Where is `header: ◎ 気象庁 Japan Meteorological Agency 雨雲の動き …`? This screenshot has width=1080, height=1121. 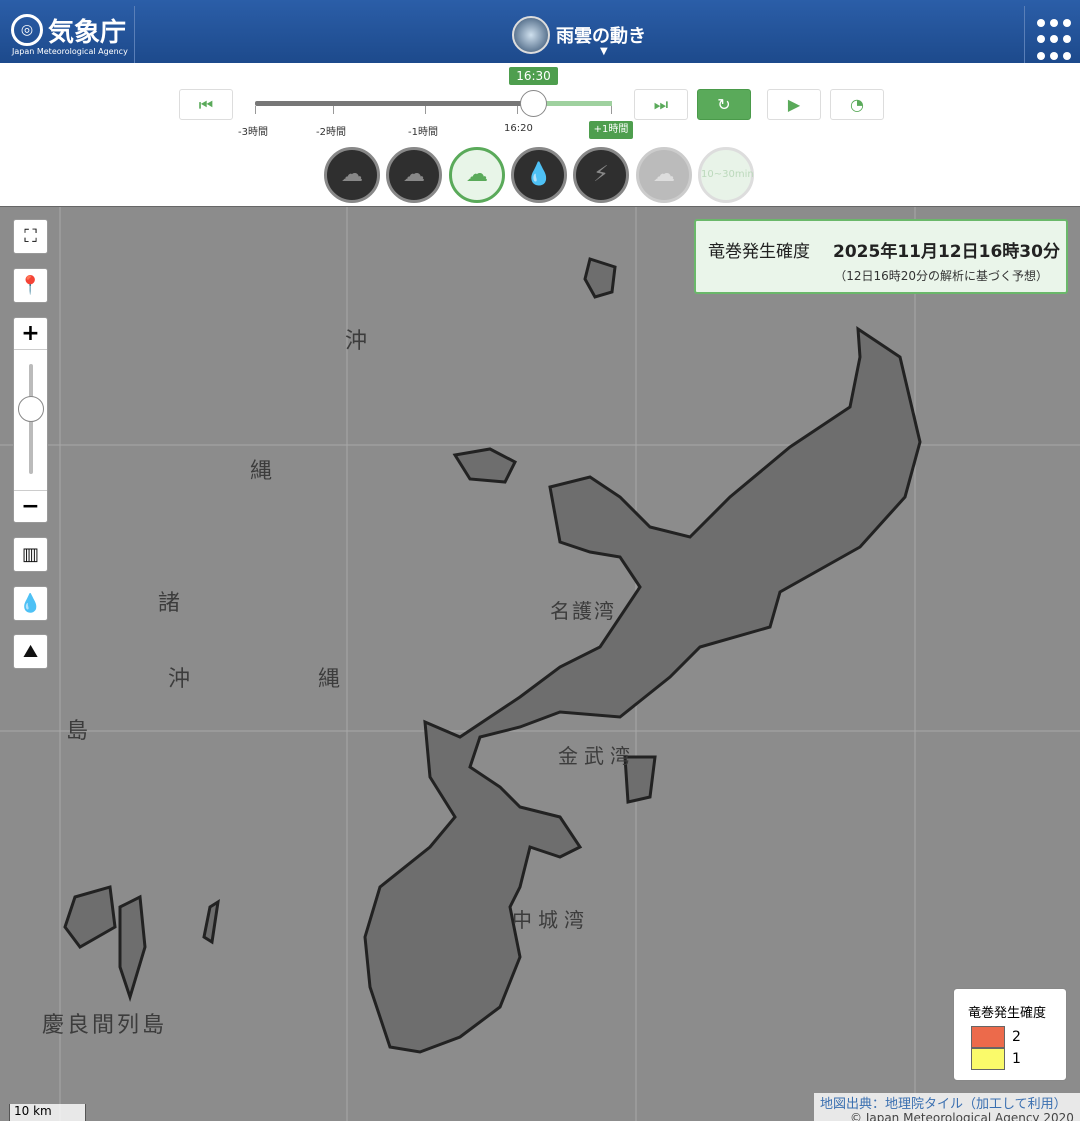 header: ◎ 気象庁 Japan Meteorological Agency 雨雲の動き … is located at coordinates (540, 31).